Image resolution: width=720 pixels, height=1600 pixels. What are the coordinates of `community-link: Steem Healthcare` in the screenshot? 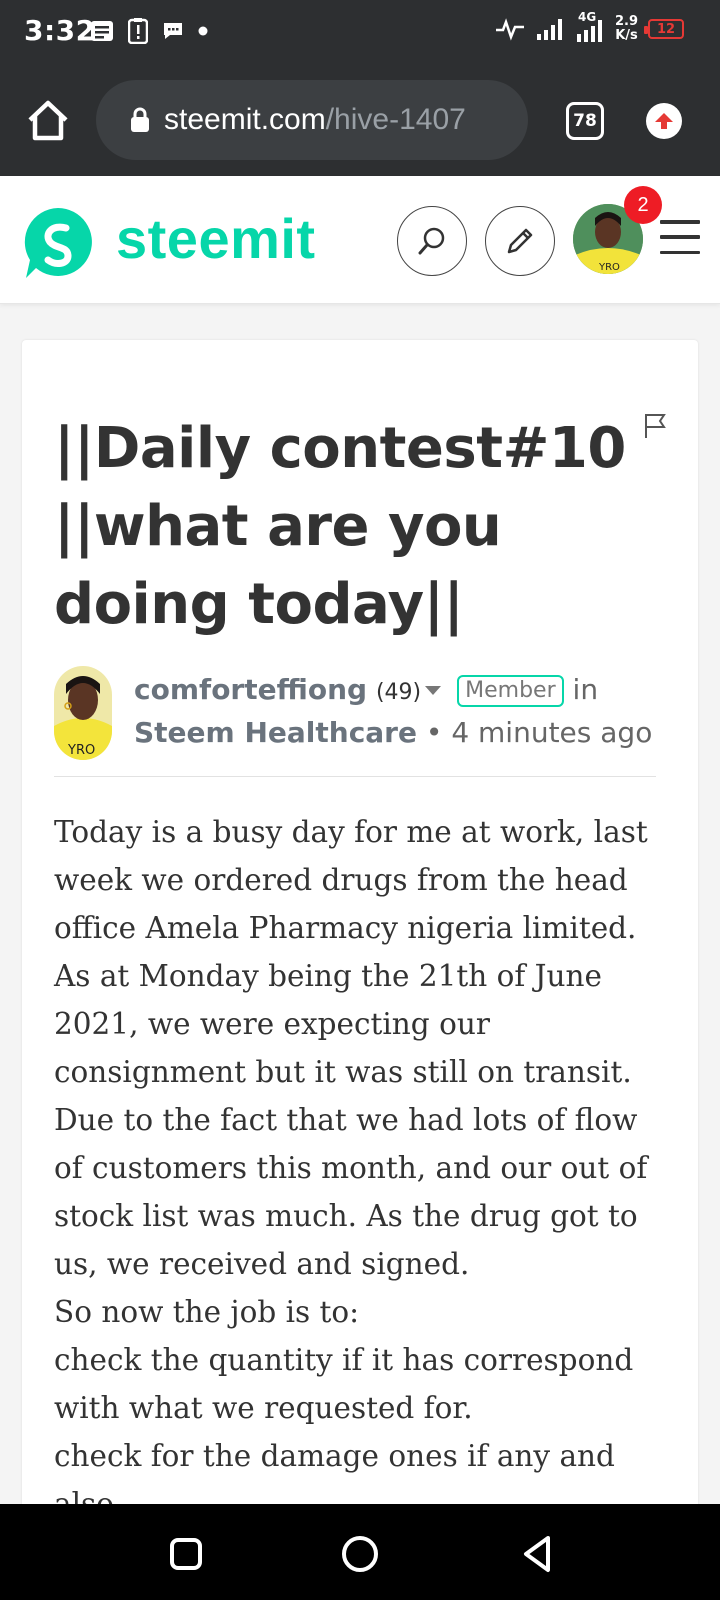 It's located at (275, 732).